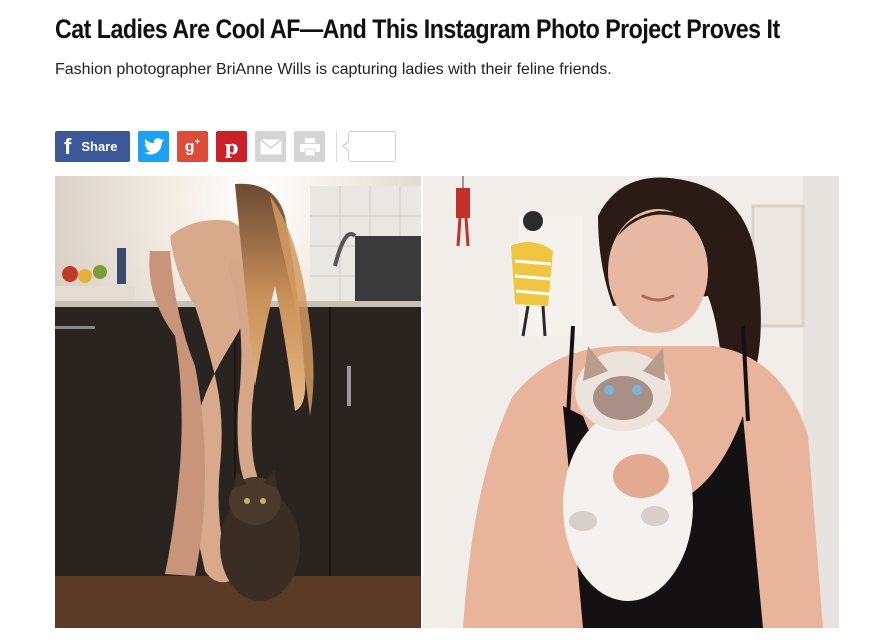  I want to click on share-divider, so click(336, 146).